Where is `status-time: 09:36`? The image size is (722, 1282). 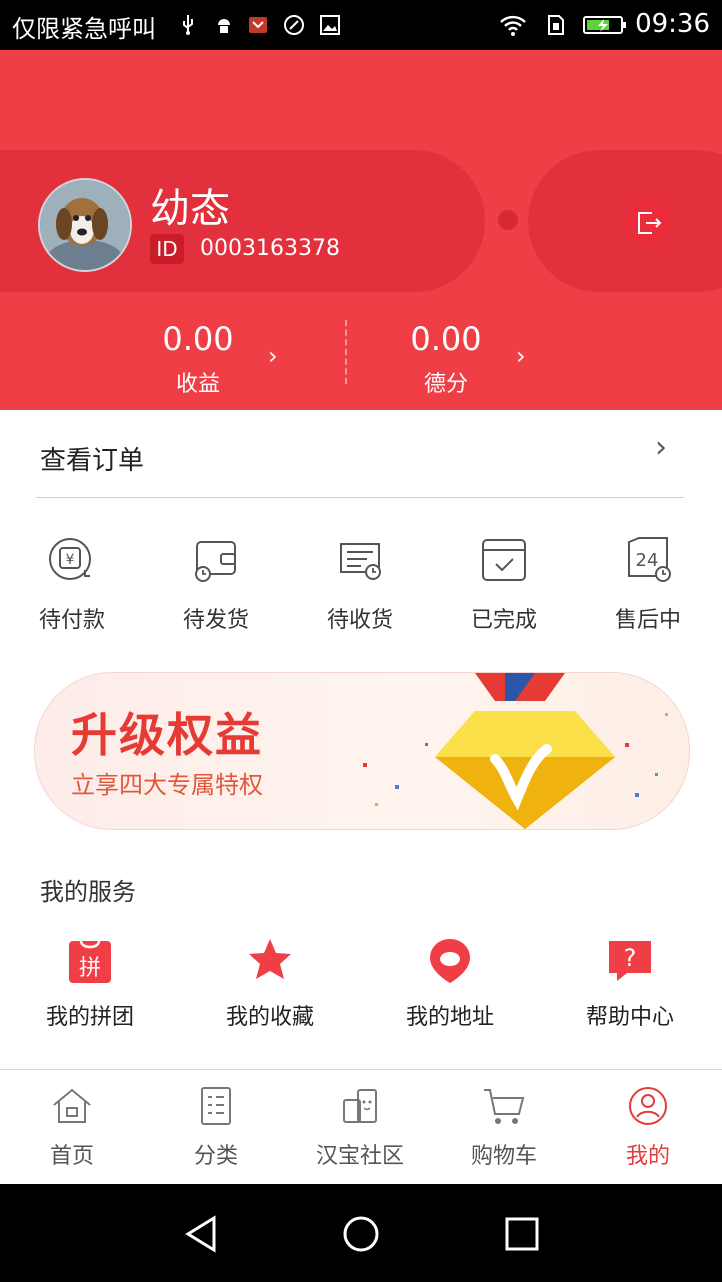
status-time: 09:36 is located at coordinates (672, 24).